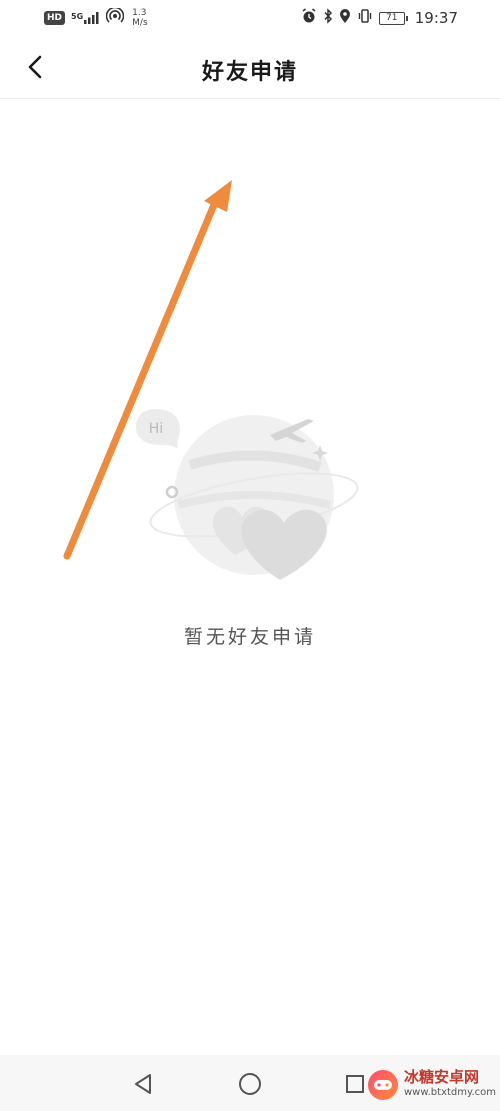 The image size is (500, 1111). Describe the element at coordinates (249, 72) in the screenshot. I see `page-title: 好友申请` at that location.